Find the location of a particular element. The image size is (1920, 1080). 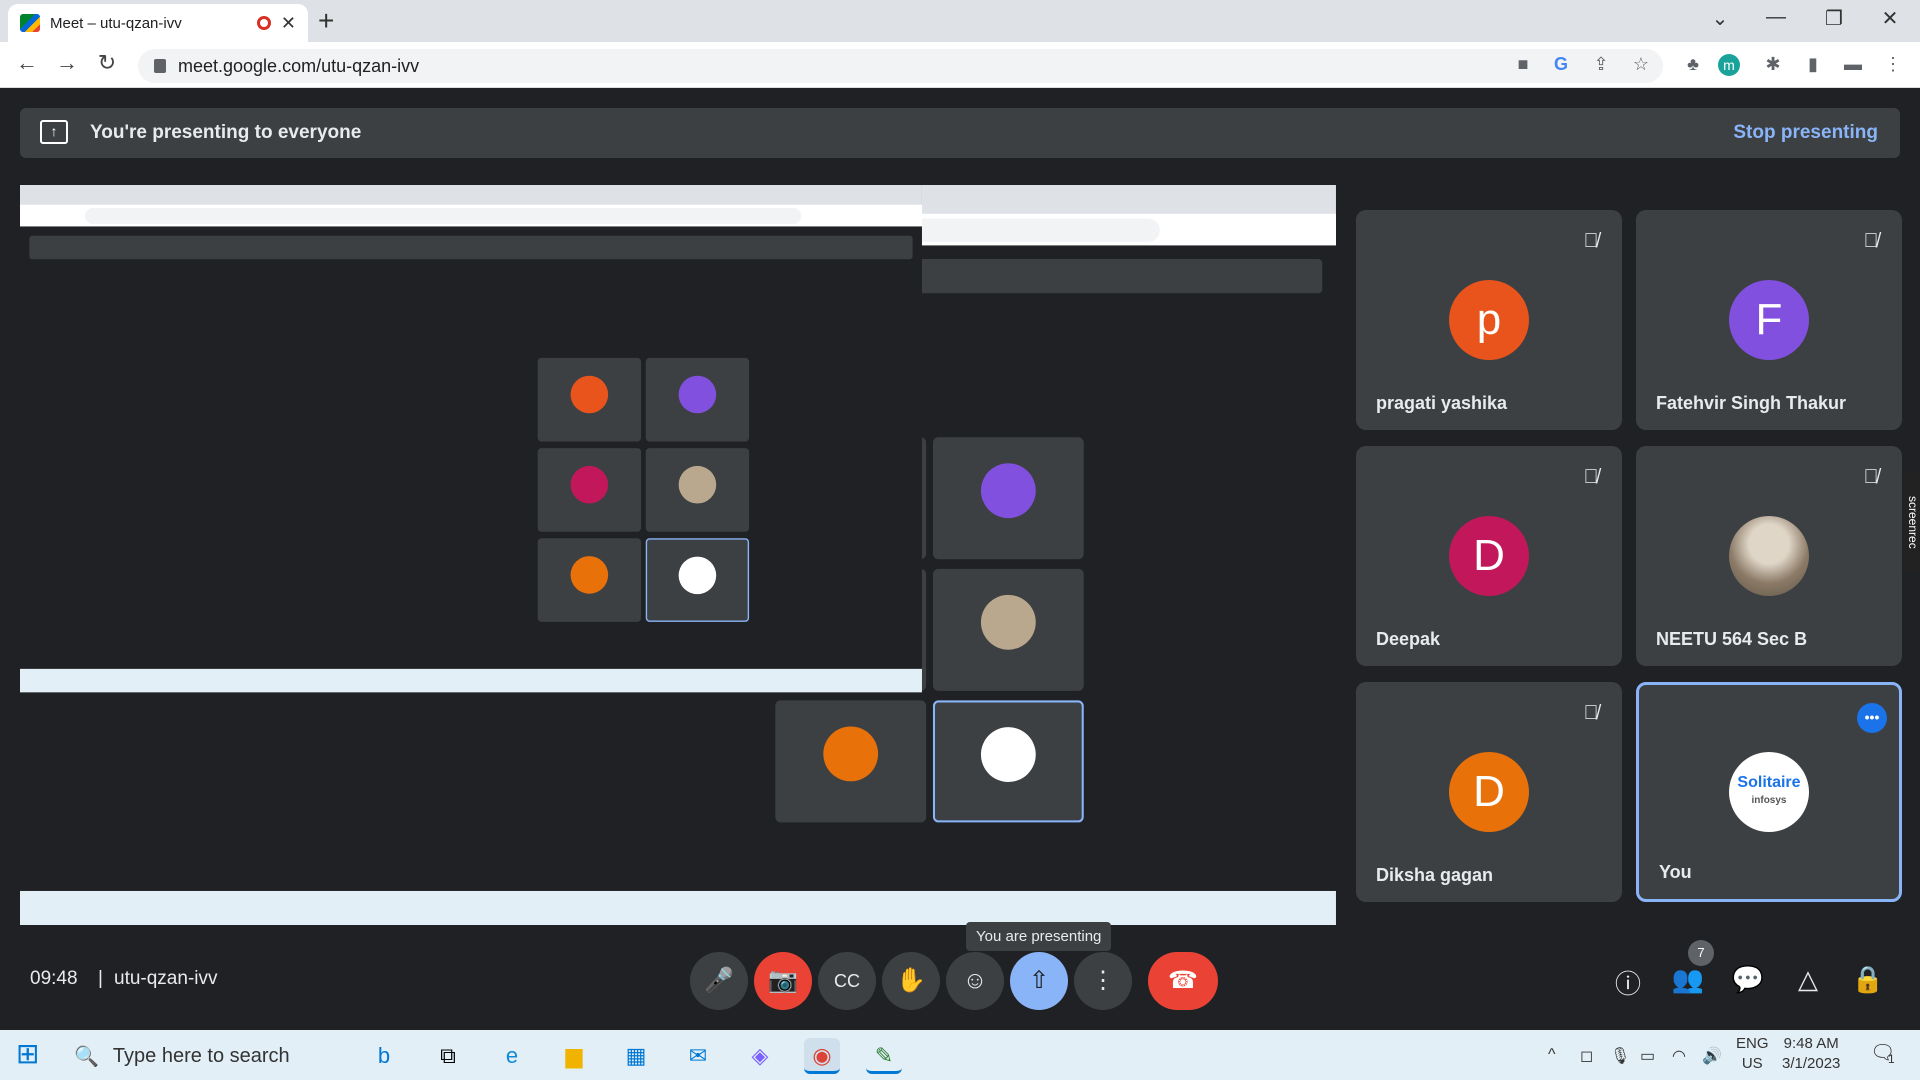

participant-name: NEETU 564 Sec B is located at coordinates (1732, 639).